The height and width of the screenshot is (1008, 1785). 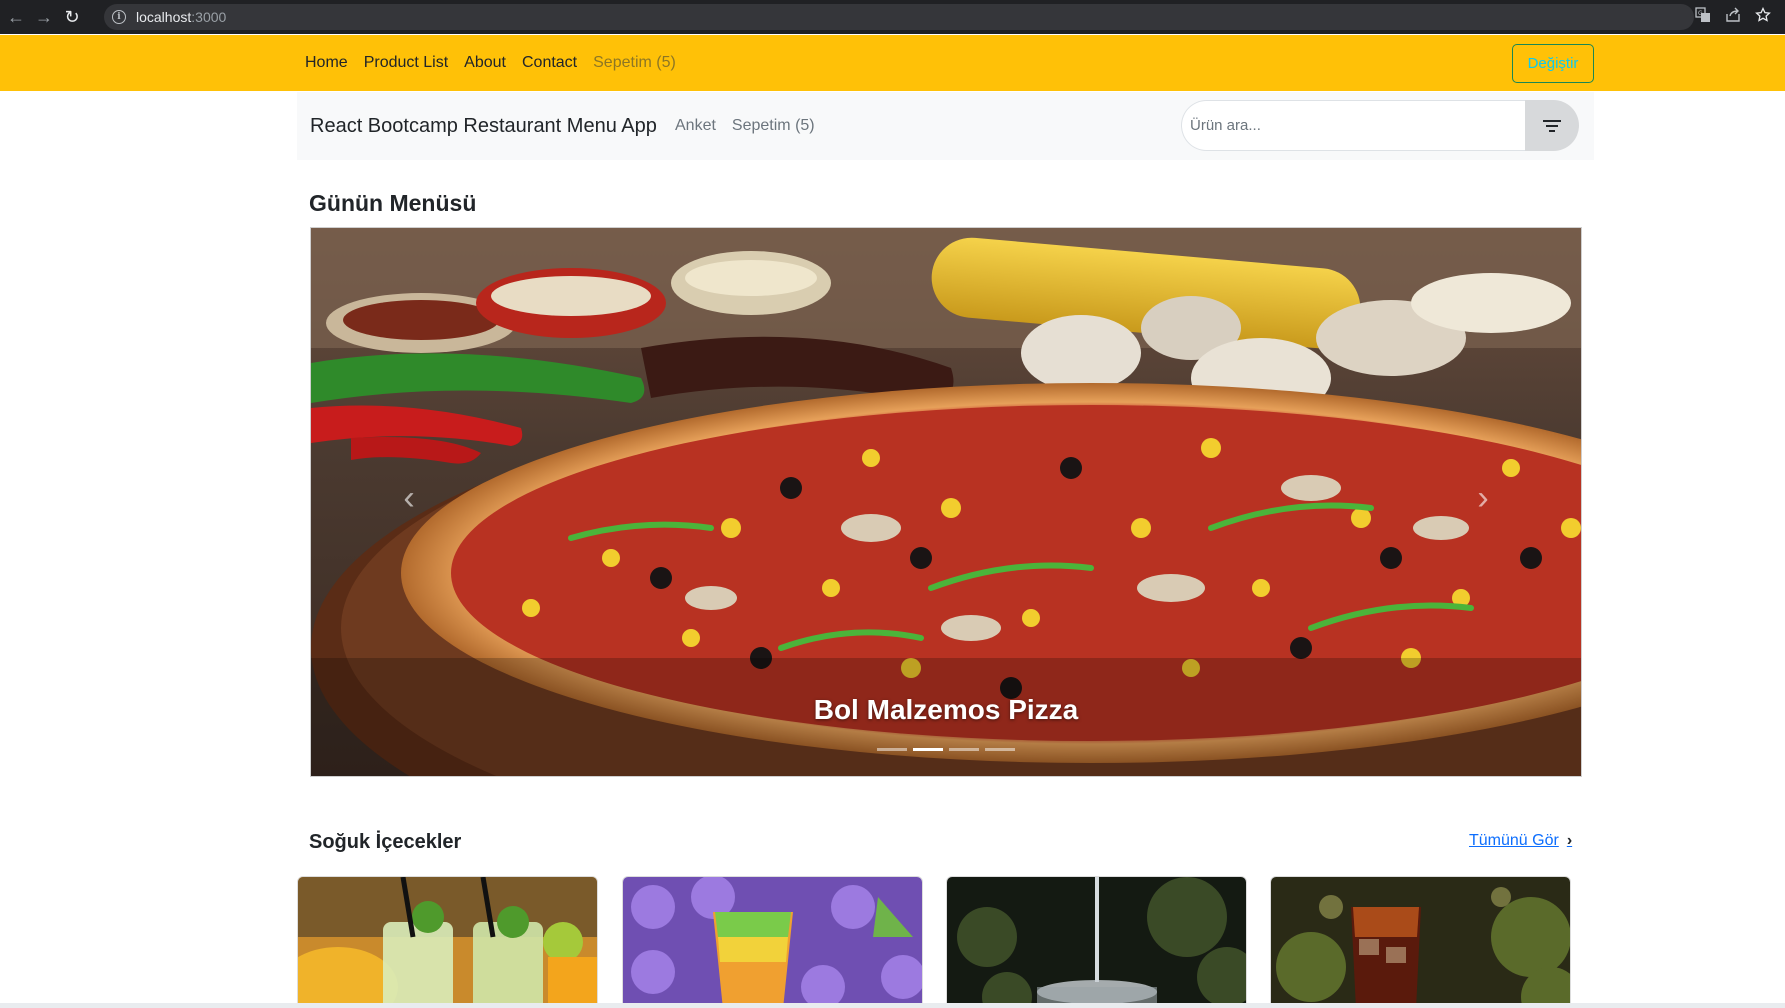 What do you see at coordinates (393, 203) in the screenshot?
I see `menu-of-day-title: Günün Menüsü` at bounding box center [393, 203].